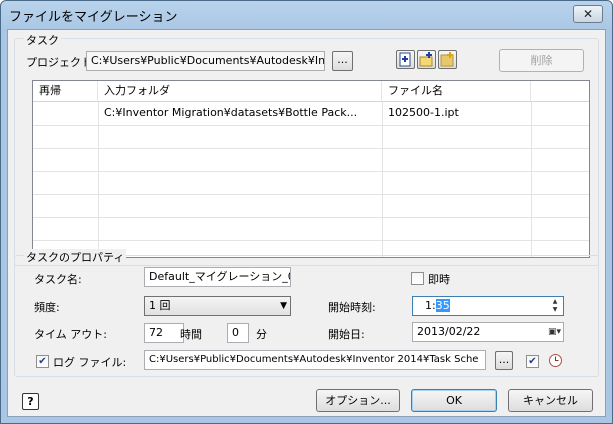 This screenshot has width=613, height=424. Describe the element at coordinates (240, 91) in the screenshot. I see `column-header-input-folder: 入力フォルダ` at that location.